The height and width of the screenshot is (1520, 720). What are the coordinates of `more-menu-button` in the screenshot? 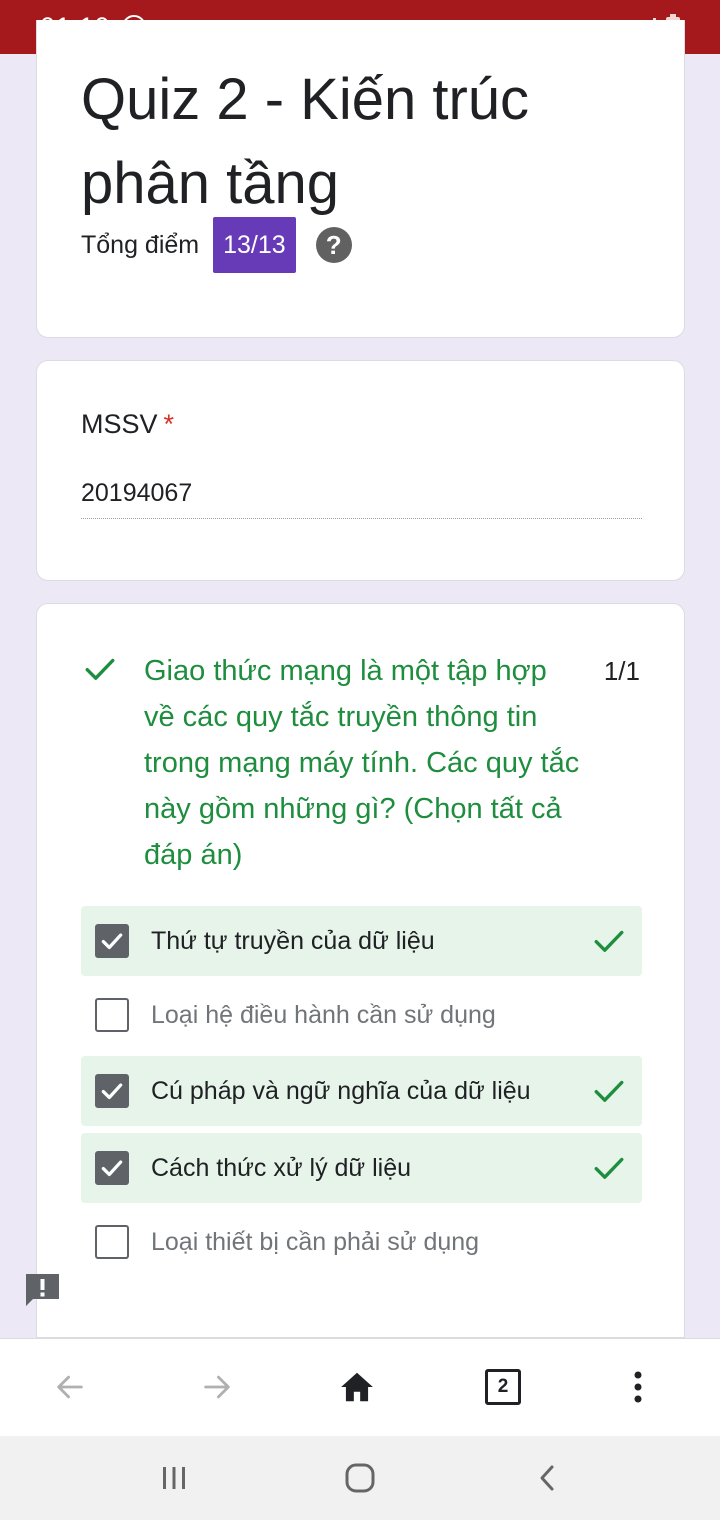 It's located at (638, 1387).